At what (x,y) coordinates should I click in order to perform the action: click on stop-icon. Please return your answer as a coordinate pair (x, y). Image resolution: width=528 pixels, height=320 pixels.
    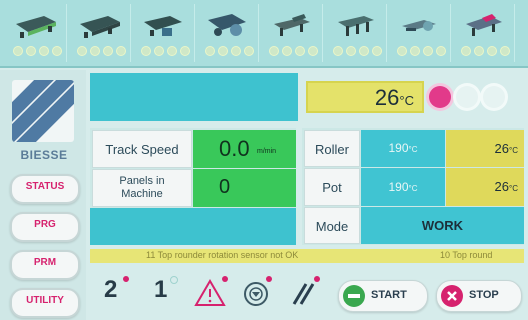
    Looking at the image, I should click on (452, 296).